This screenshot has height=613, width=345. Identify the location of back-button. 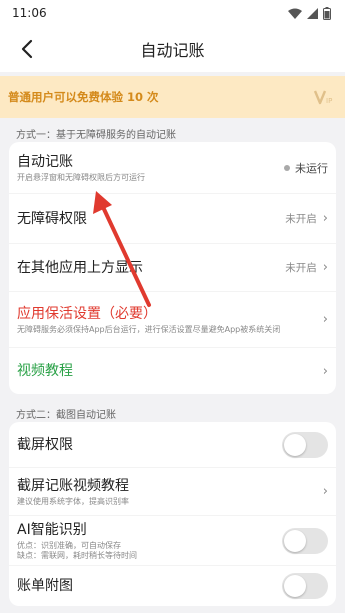
(27, 49).